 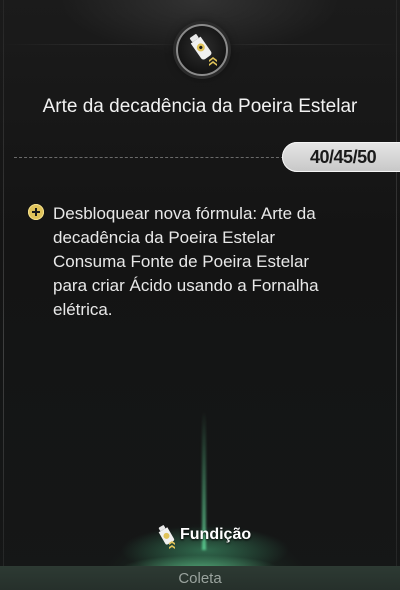 What do you see at coordinates (216, 534) in the screenshot?
I see `tab-label: Fundição` at bounding box center [216, 534].